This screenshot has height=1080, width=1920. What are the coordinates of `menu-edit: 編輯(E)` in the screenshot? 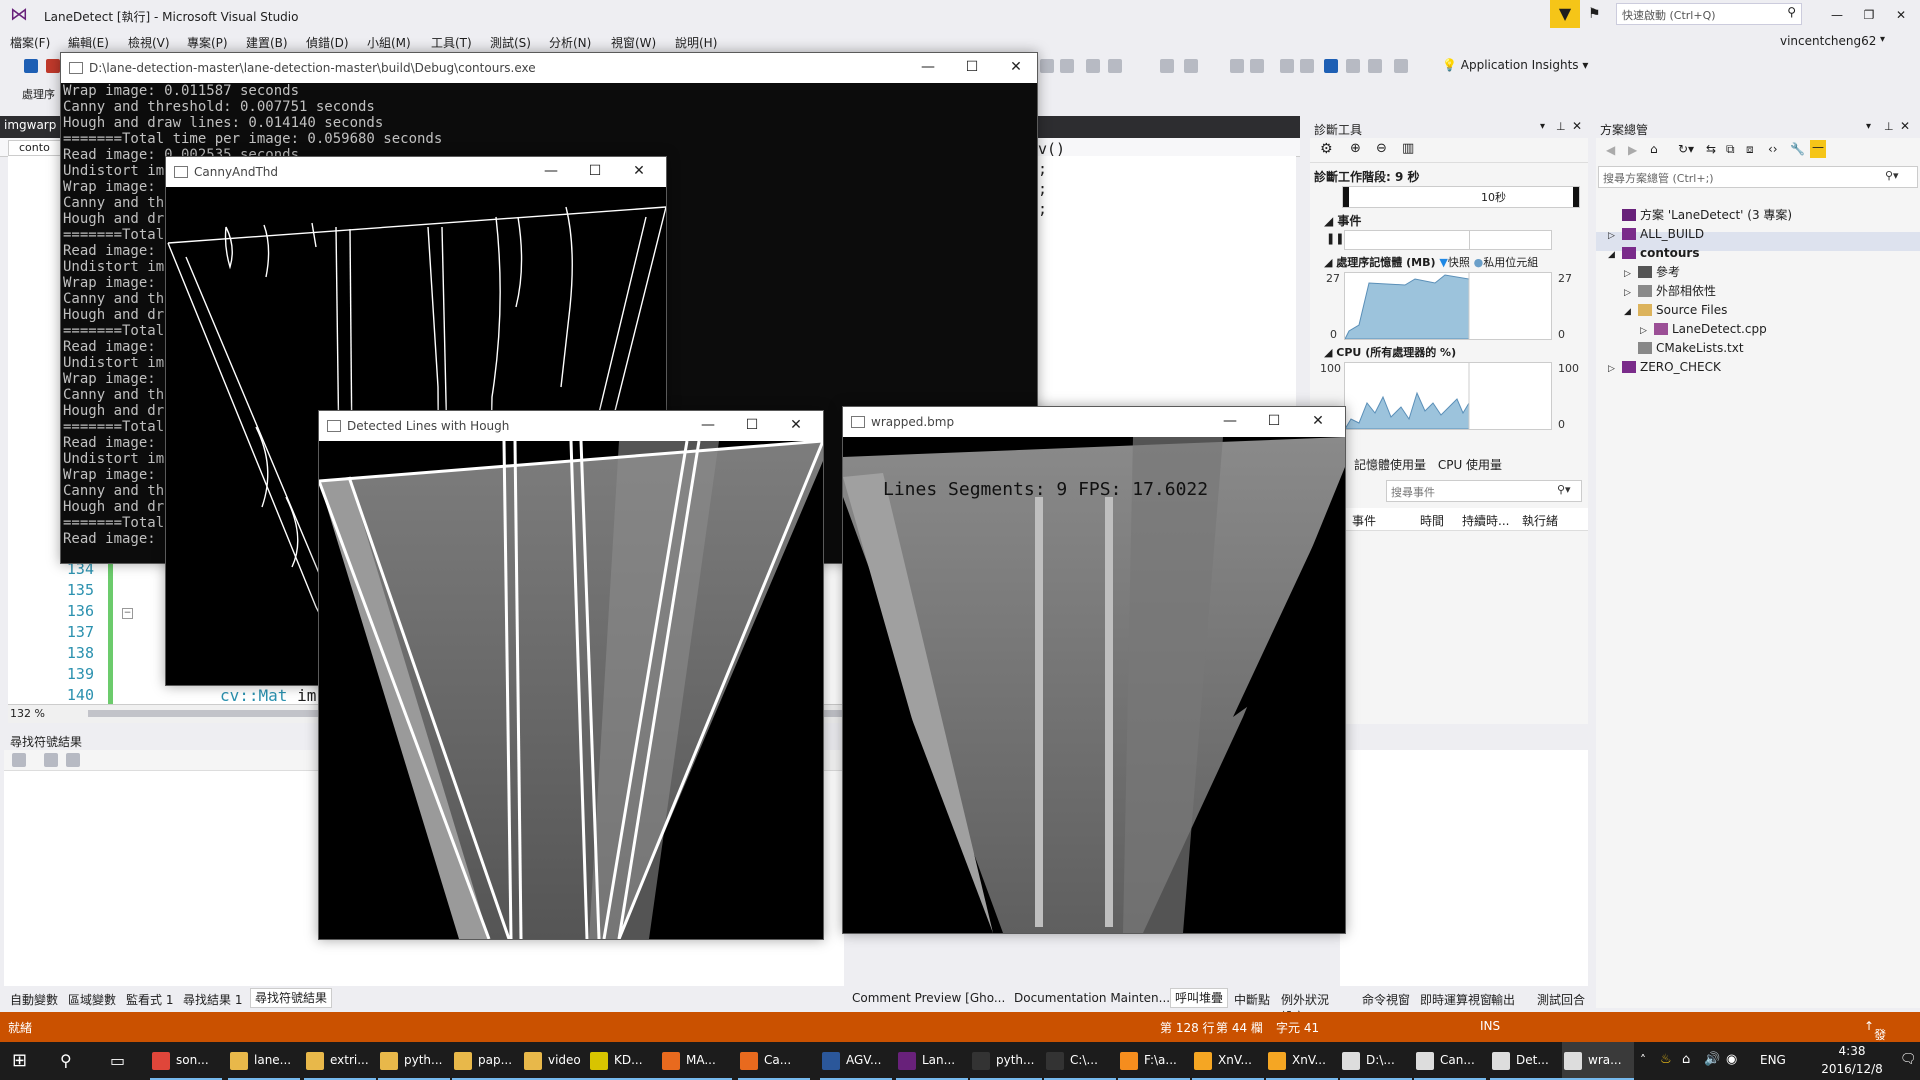 It's located at (88, 42).